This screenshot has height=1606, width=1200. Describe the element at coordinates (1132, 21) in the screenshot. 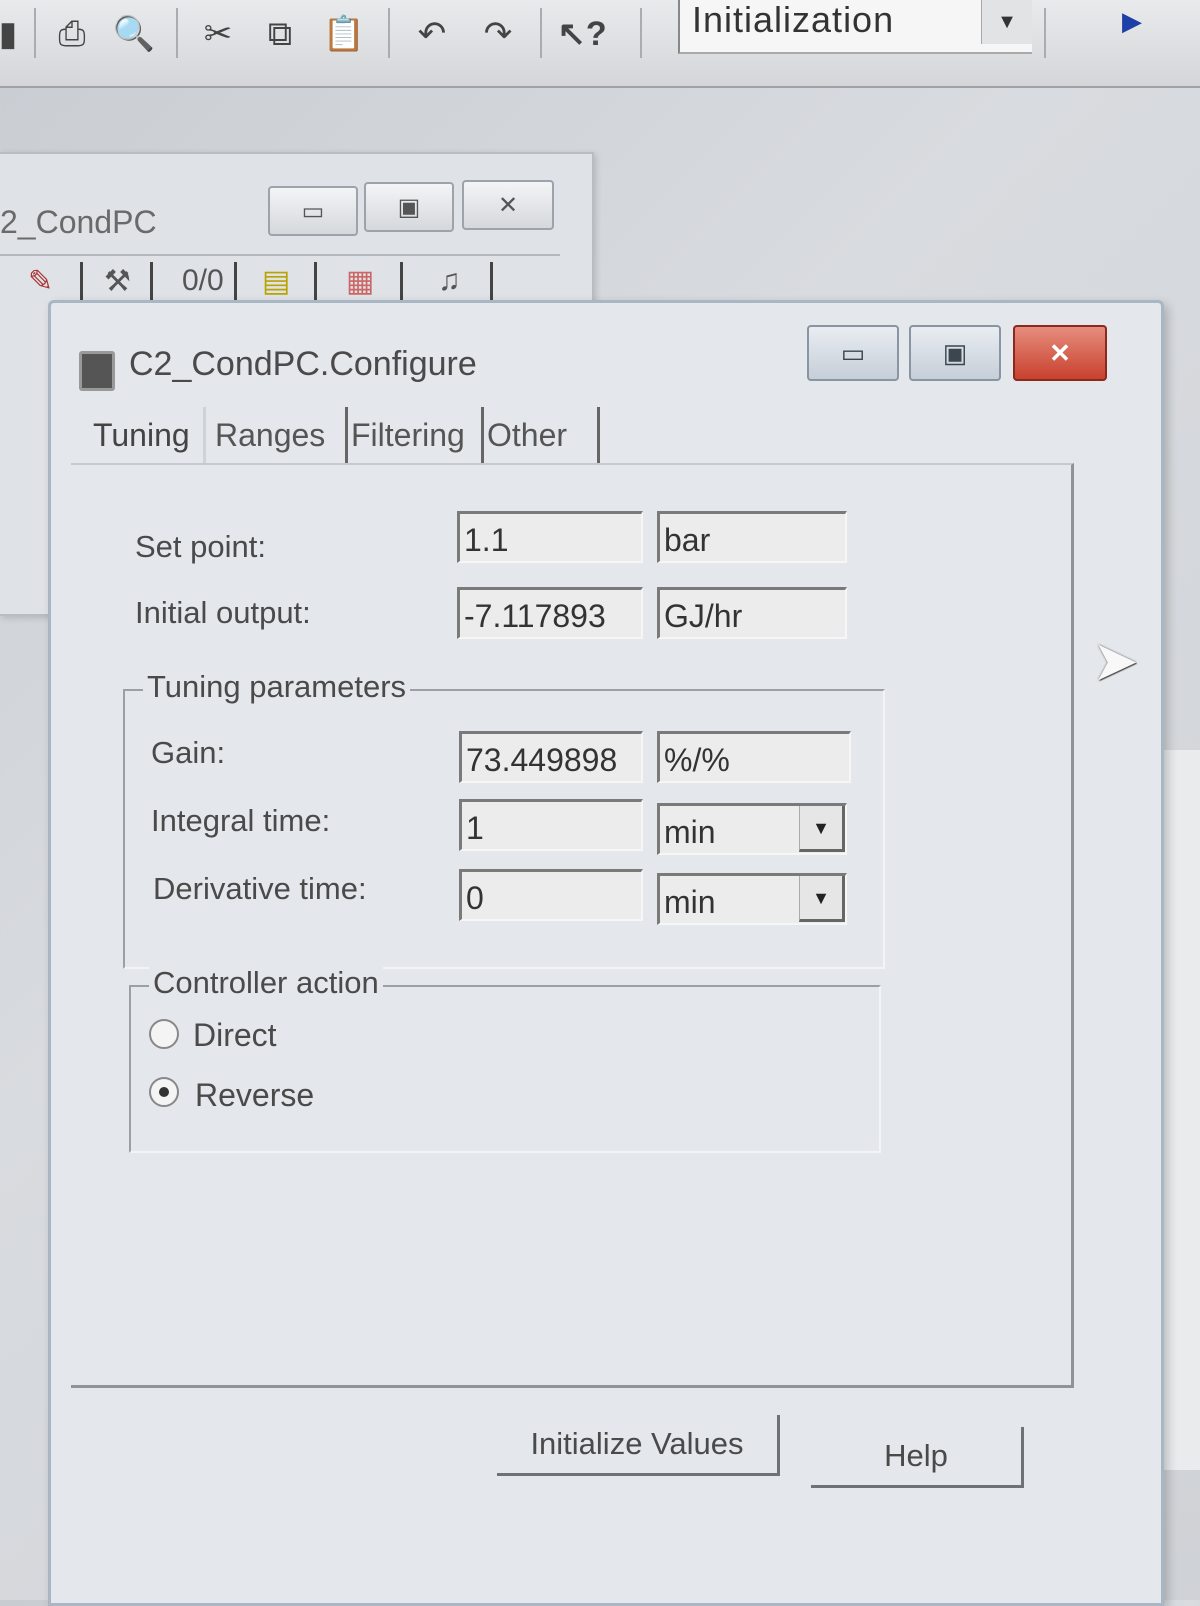

I see `play-icon: ▶` at that location.